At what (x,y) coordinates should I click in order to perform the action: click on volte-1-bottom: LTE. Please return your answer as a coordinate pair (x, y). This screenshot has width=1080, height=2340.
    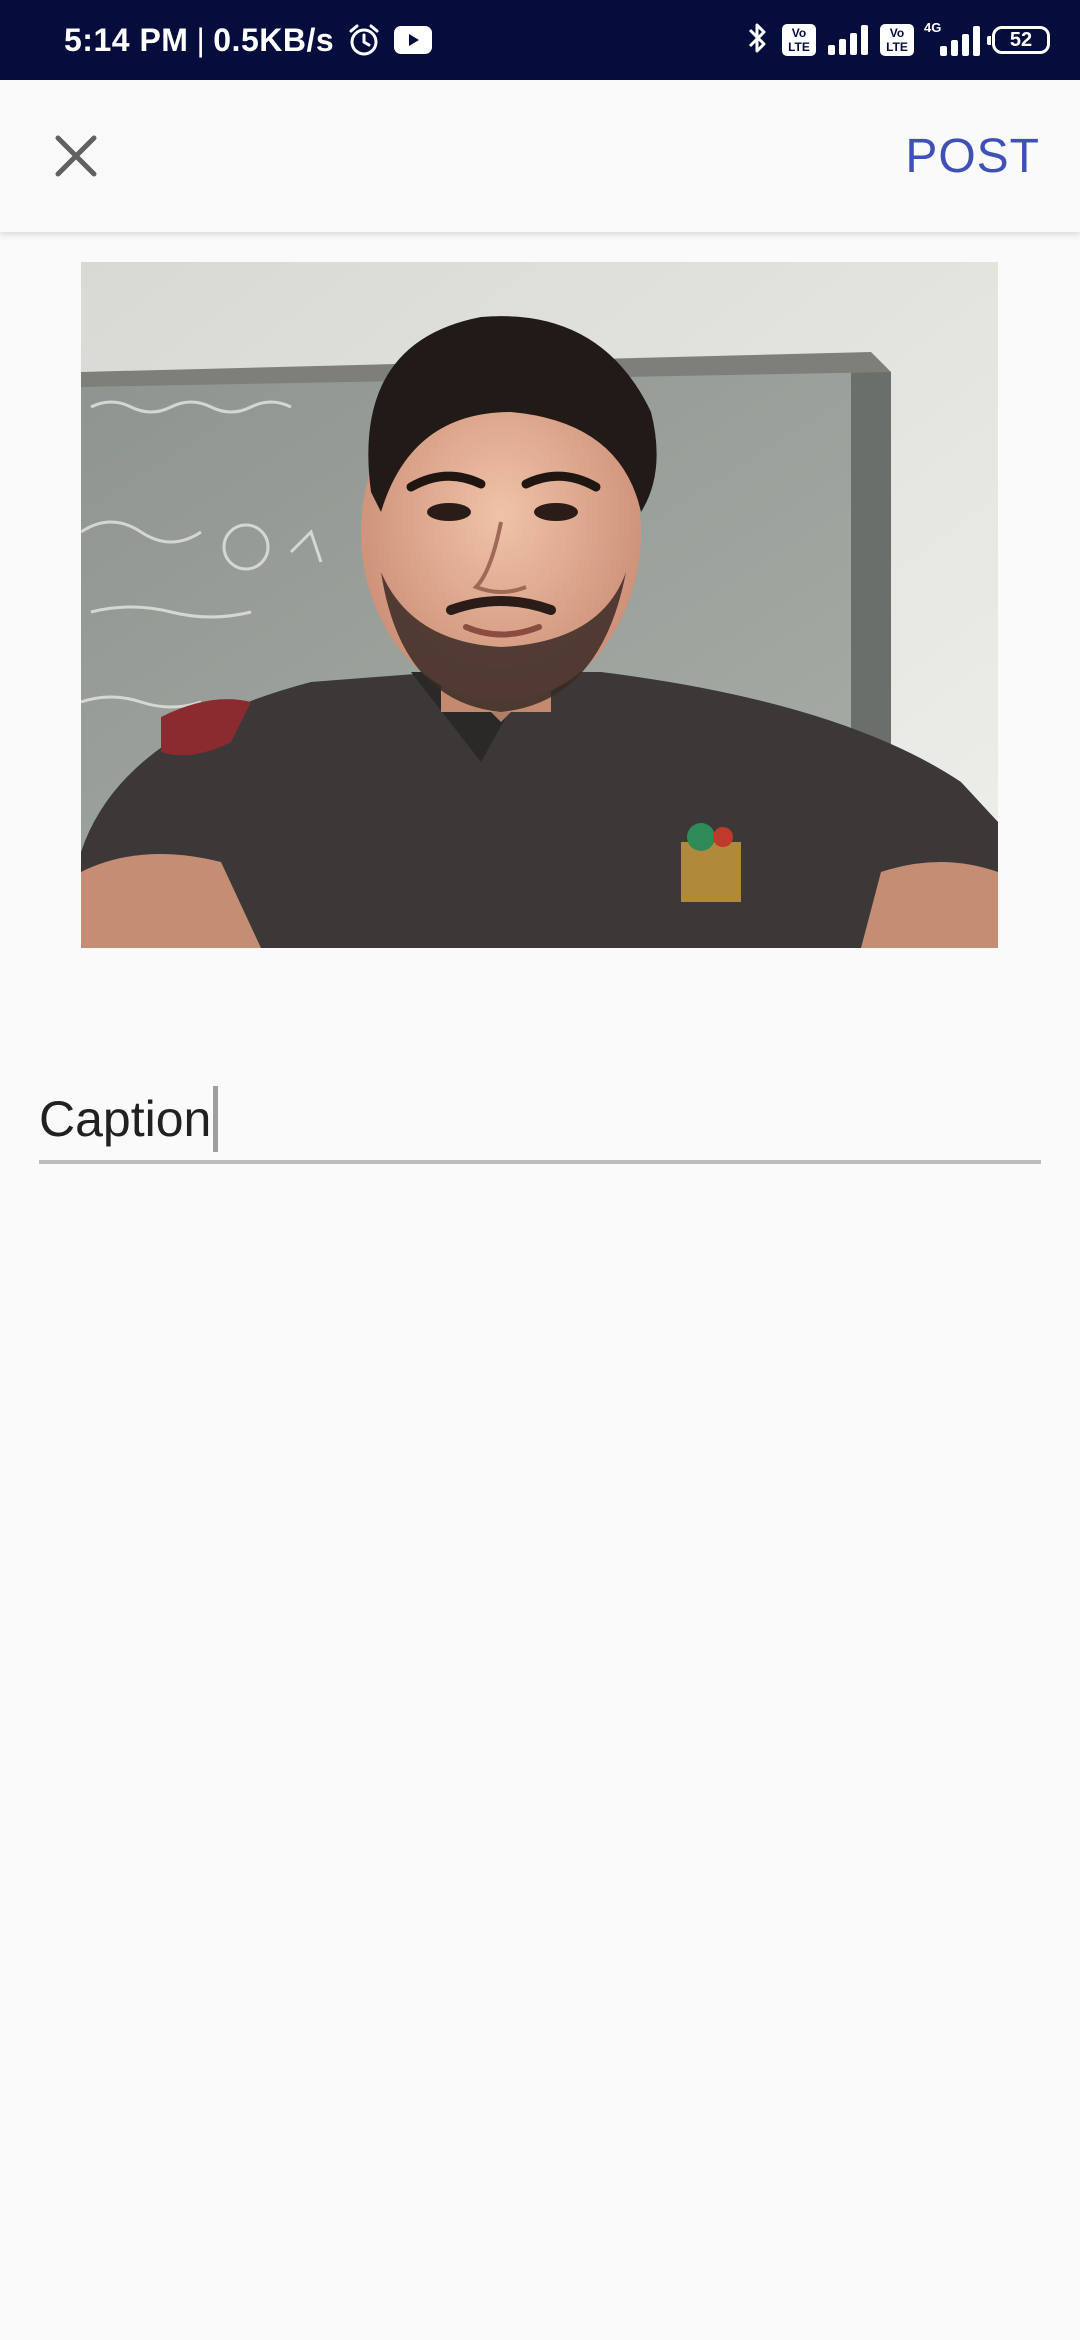
    Looking at the image, I should click on (799, 47).